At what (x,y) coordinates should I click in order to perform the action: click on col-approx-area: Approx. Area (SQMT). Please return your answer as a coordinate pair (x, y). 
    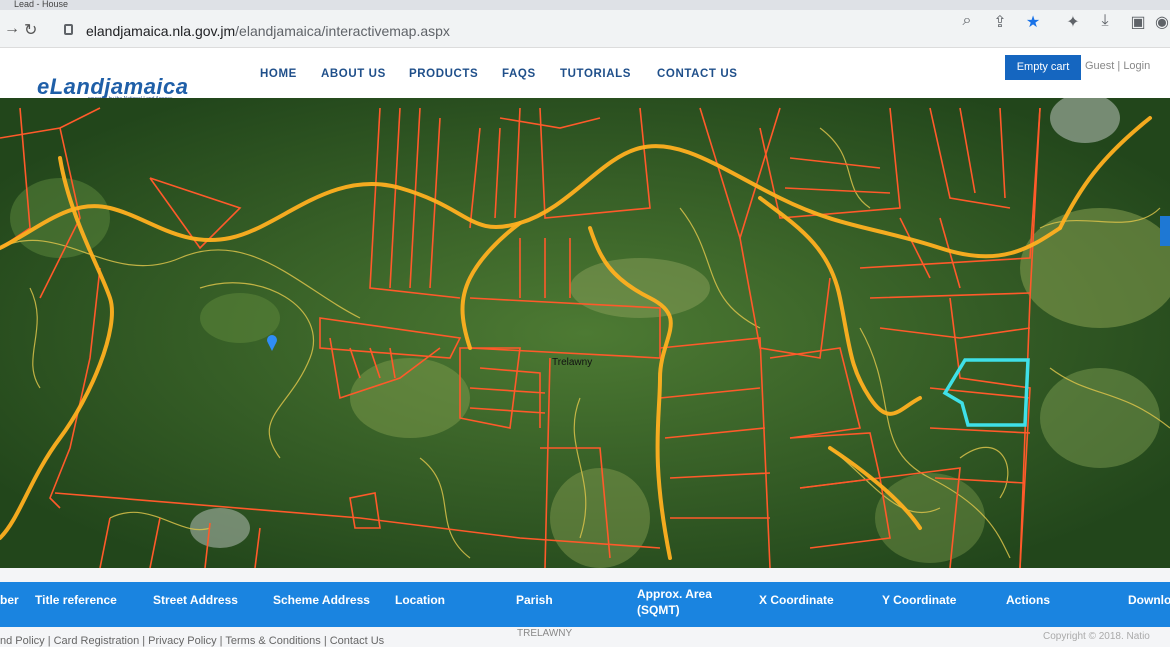
    Looking at the image, I should click on (682, 602).